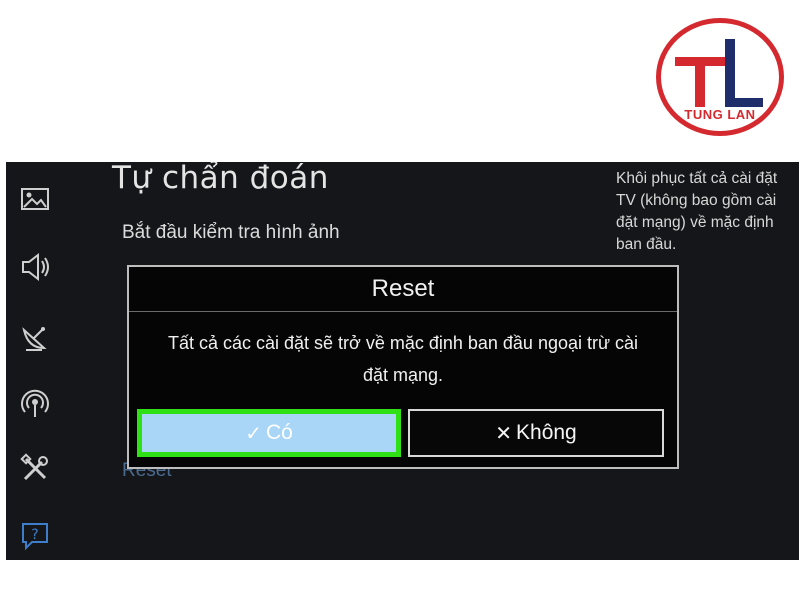  I want to click on dialog-title: Reset, so click(403, 288).